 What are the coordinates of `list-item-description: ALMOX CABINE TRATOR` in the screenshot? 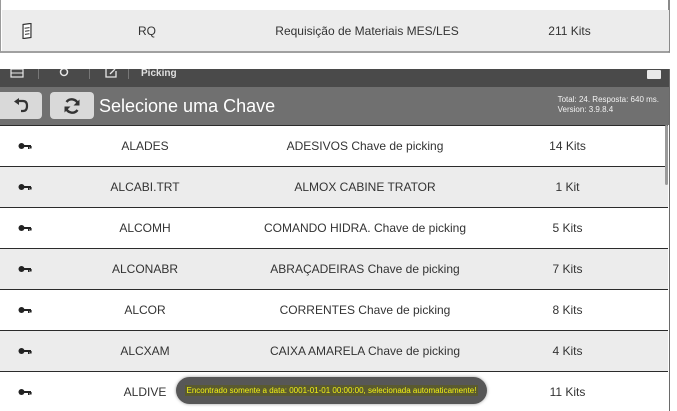 It's located at (365, 187).